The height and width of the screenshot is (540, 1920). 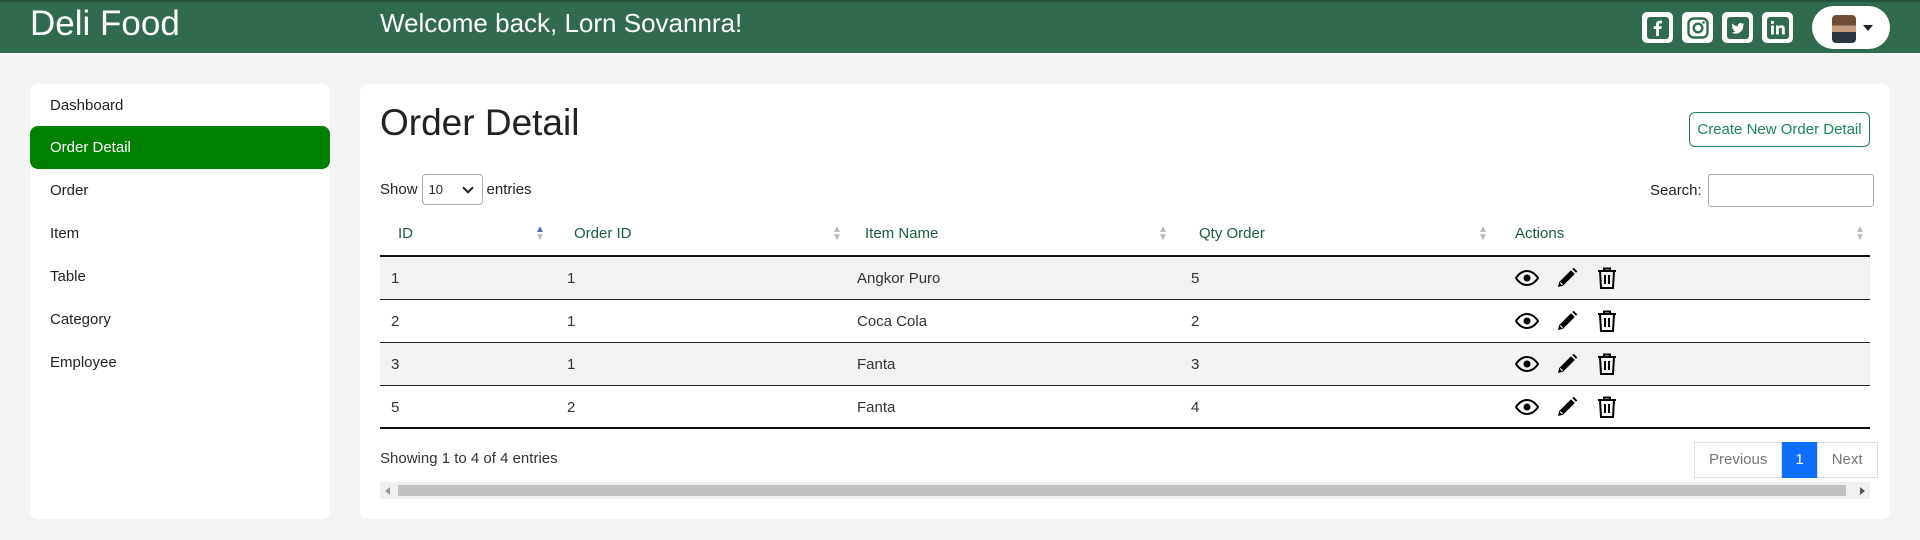 What do you see at coordinates (1717, 27) in the screenshot?
I see `social-links` at bounding box center [1717, 27].